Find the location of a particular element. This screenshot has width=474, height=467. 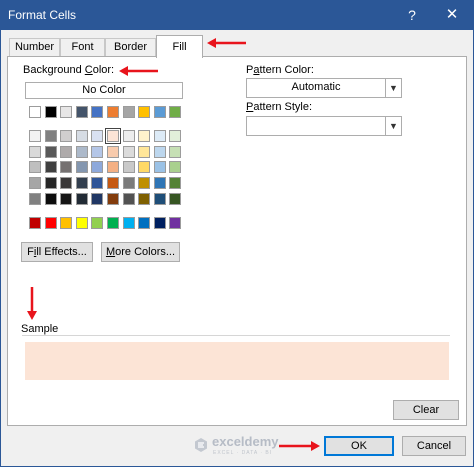

help-button: ? is located at coordinates (412, 15).